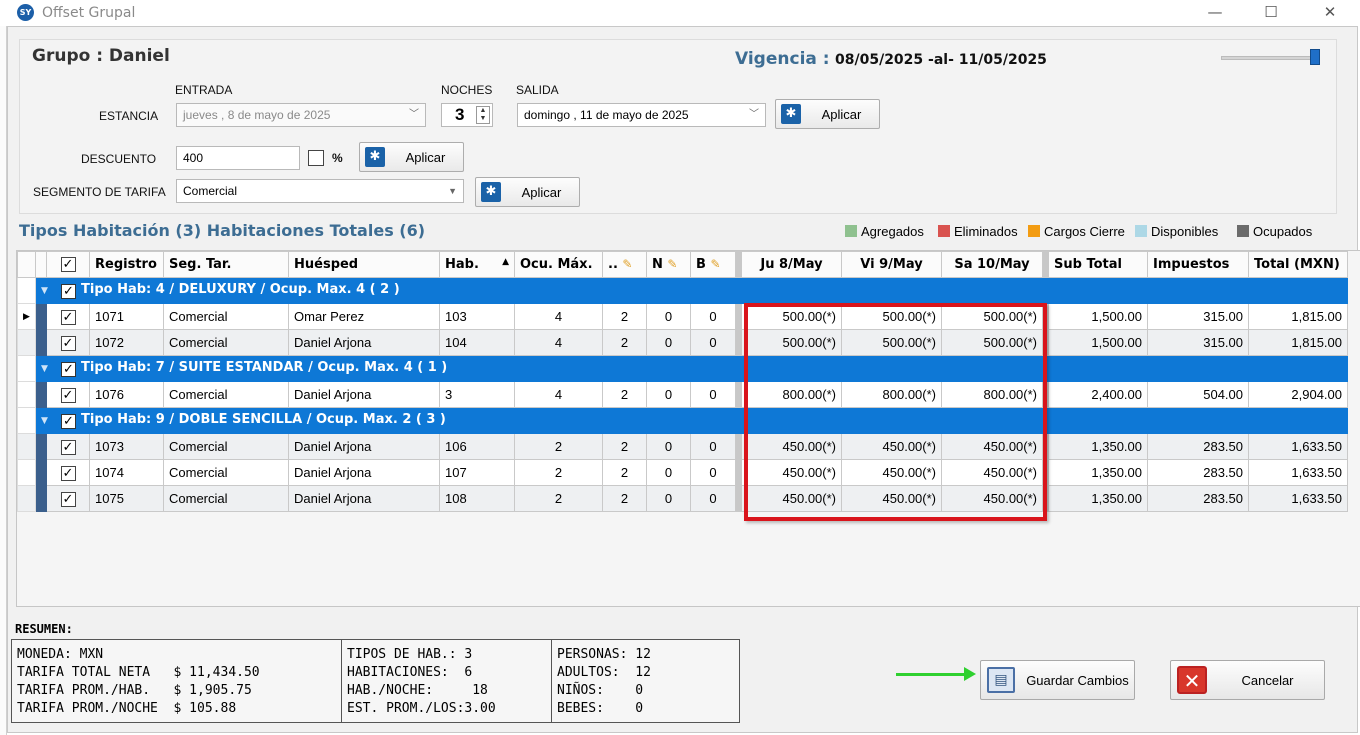  Describe the element at coordinates (558, 342) in the screenshot. I see `ocu-max-cell: 4` at that location.